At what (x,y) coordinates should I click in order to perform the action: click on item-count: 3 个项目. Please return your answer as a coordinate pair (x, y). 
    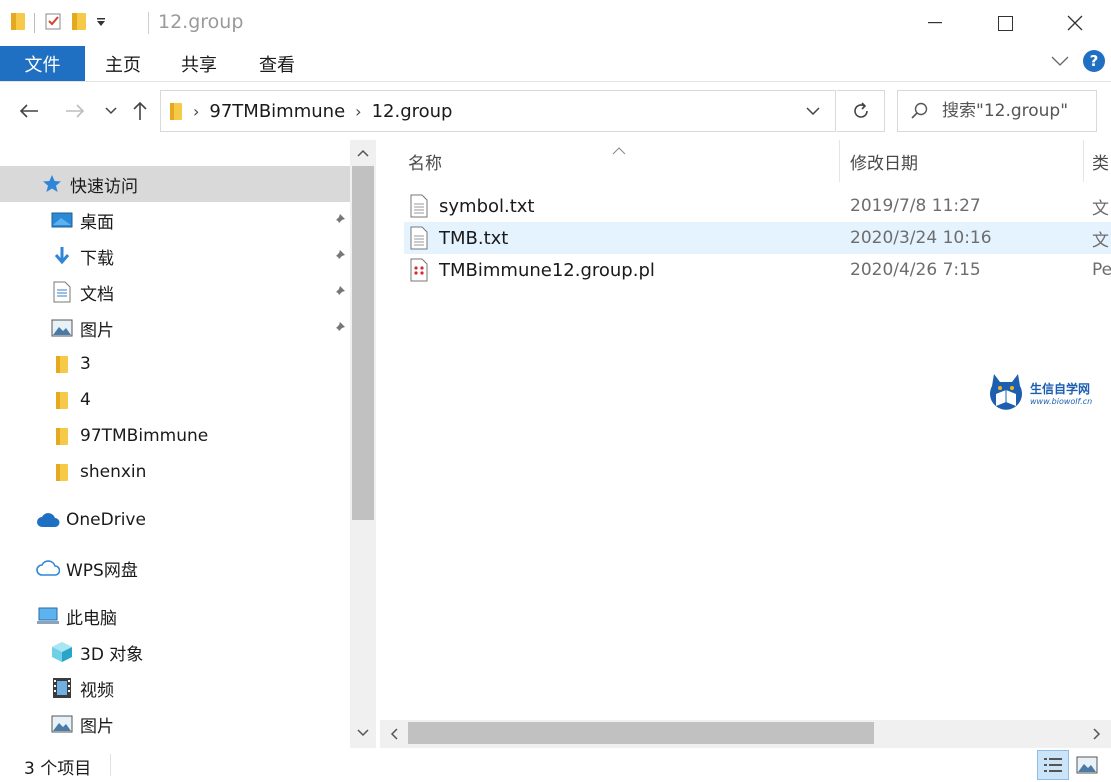
    Looking at the image, I should click on (58, 769).